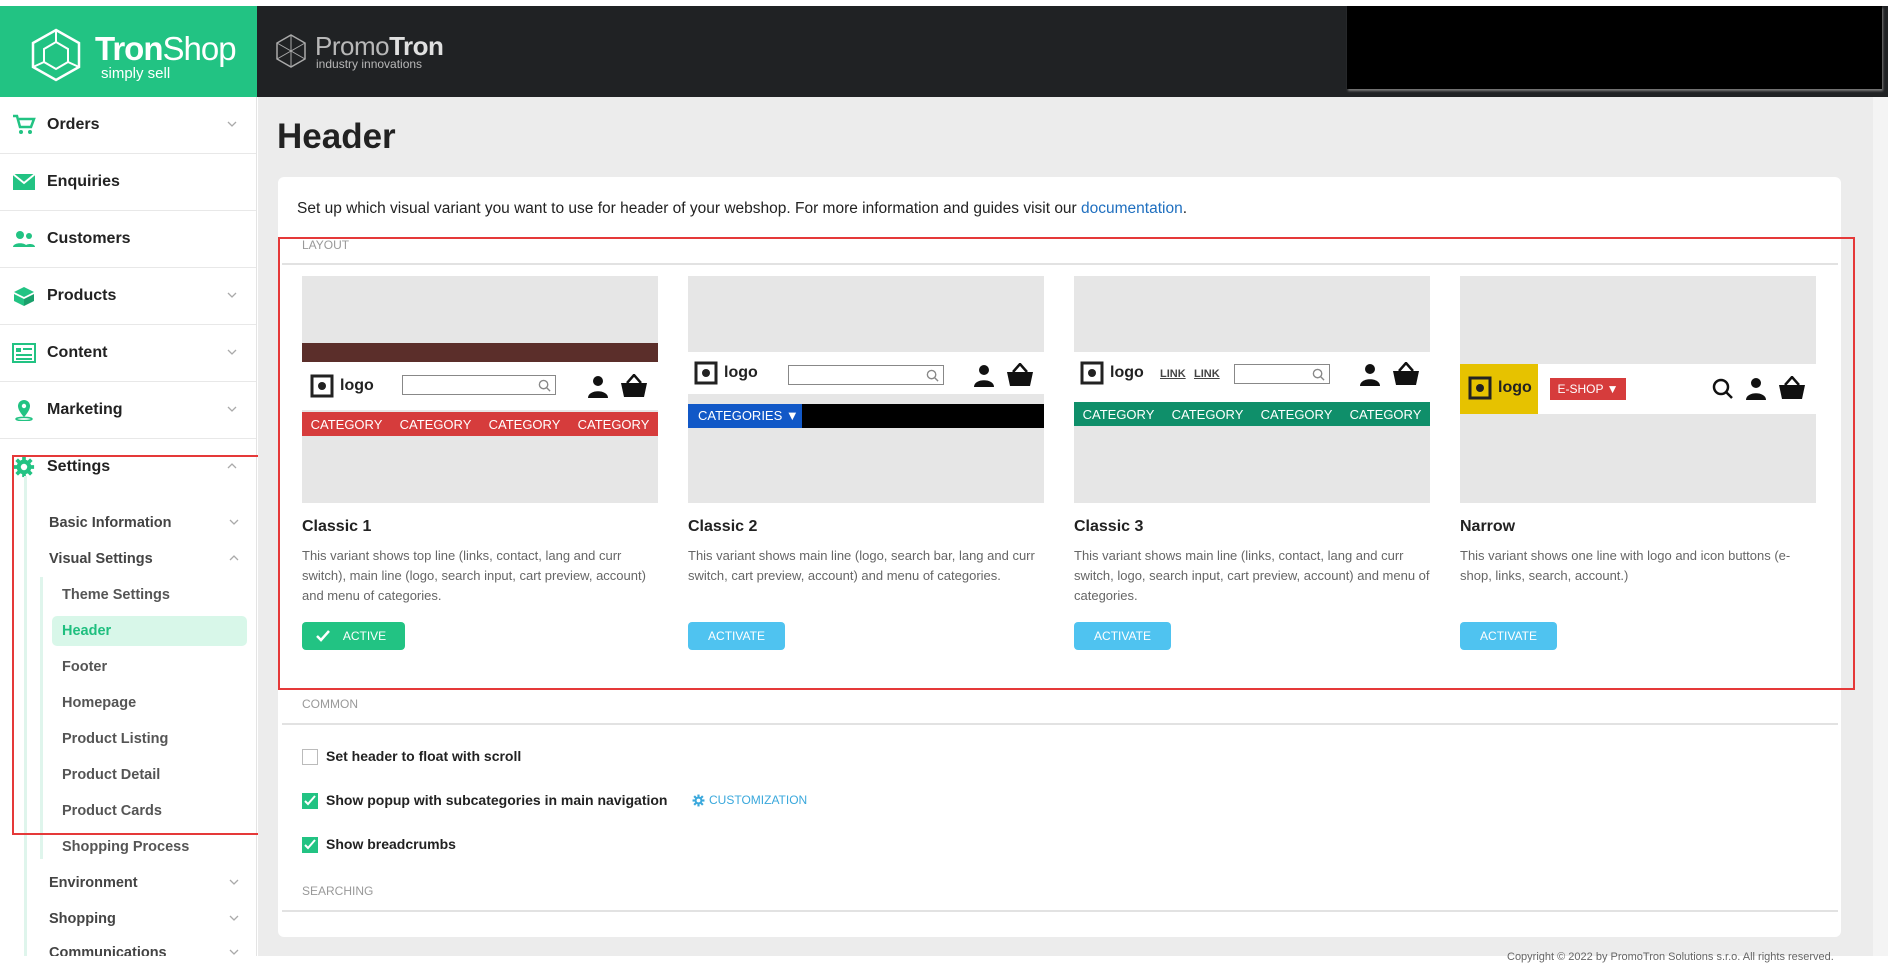 The height and width of the screenshot is (963, 1888). I want to click on preview-topline, so click(480, 352).